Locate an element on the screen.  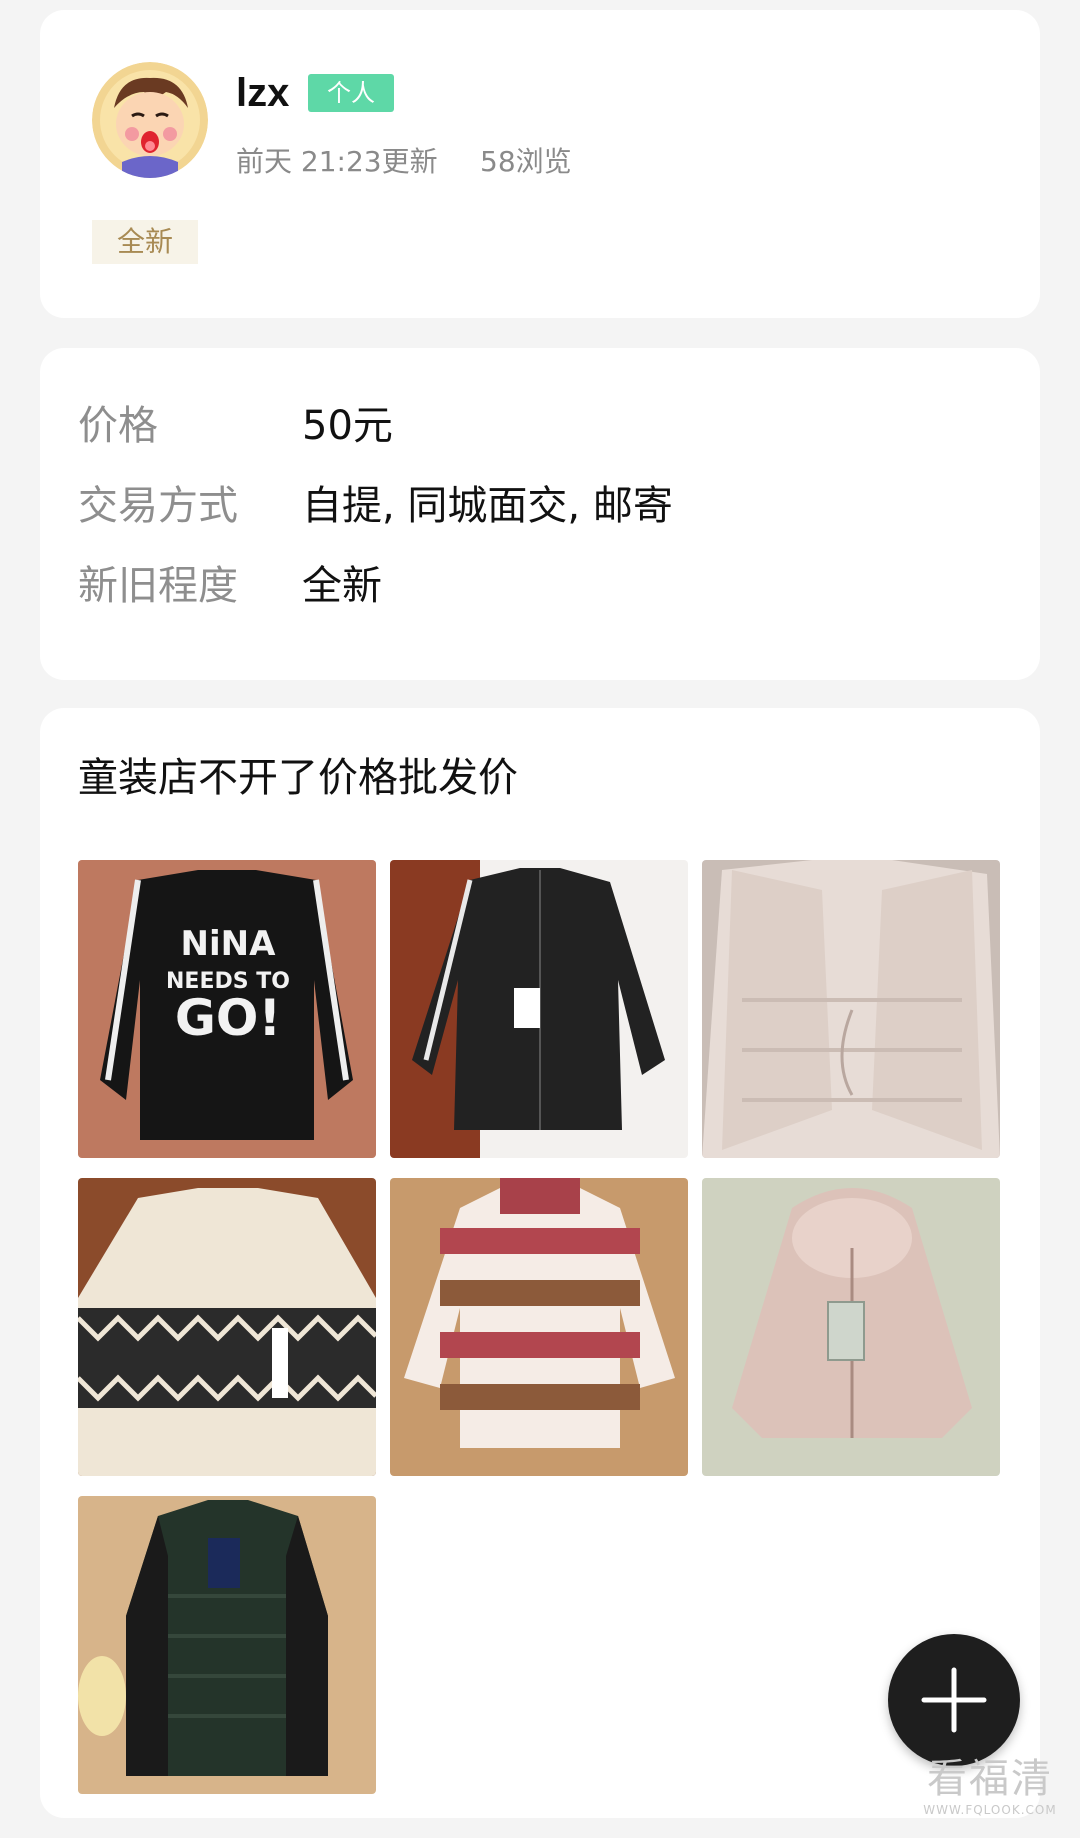
view-count: 58浏览 is located at coordinates (526, 161).